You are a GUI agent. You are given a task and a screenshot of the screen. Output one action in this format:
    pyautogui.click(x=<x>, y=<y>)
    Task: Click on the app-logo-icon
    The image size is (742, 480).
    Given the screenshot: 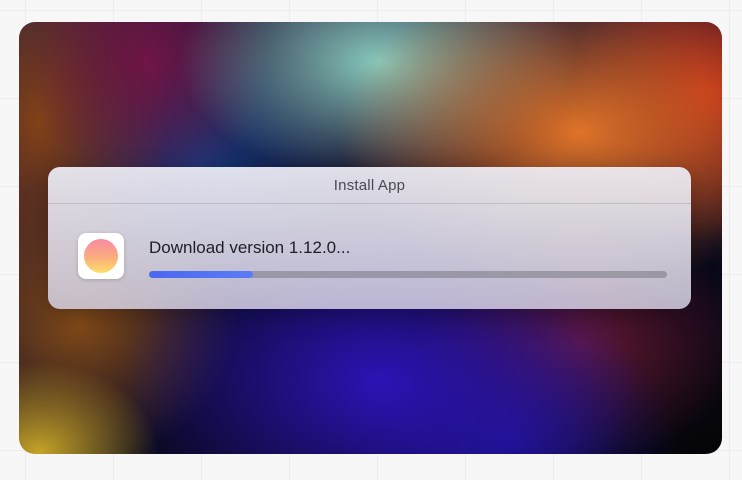 What is the action you would take?
    pyautogui.click(x=101, y=256)
    